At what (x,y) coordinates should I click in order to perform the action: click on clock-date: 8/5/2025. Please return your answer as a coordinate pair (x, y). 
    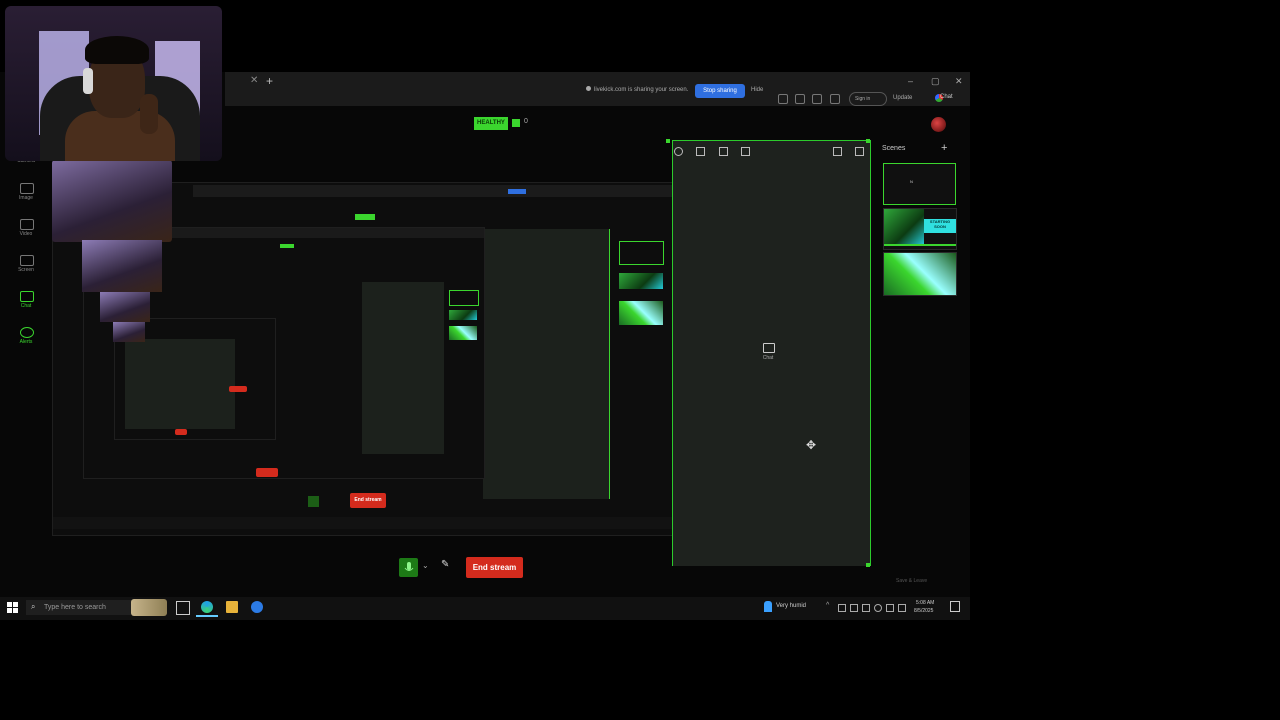
    Looking at the image, I should click on (923, 611).